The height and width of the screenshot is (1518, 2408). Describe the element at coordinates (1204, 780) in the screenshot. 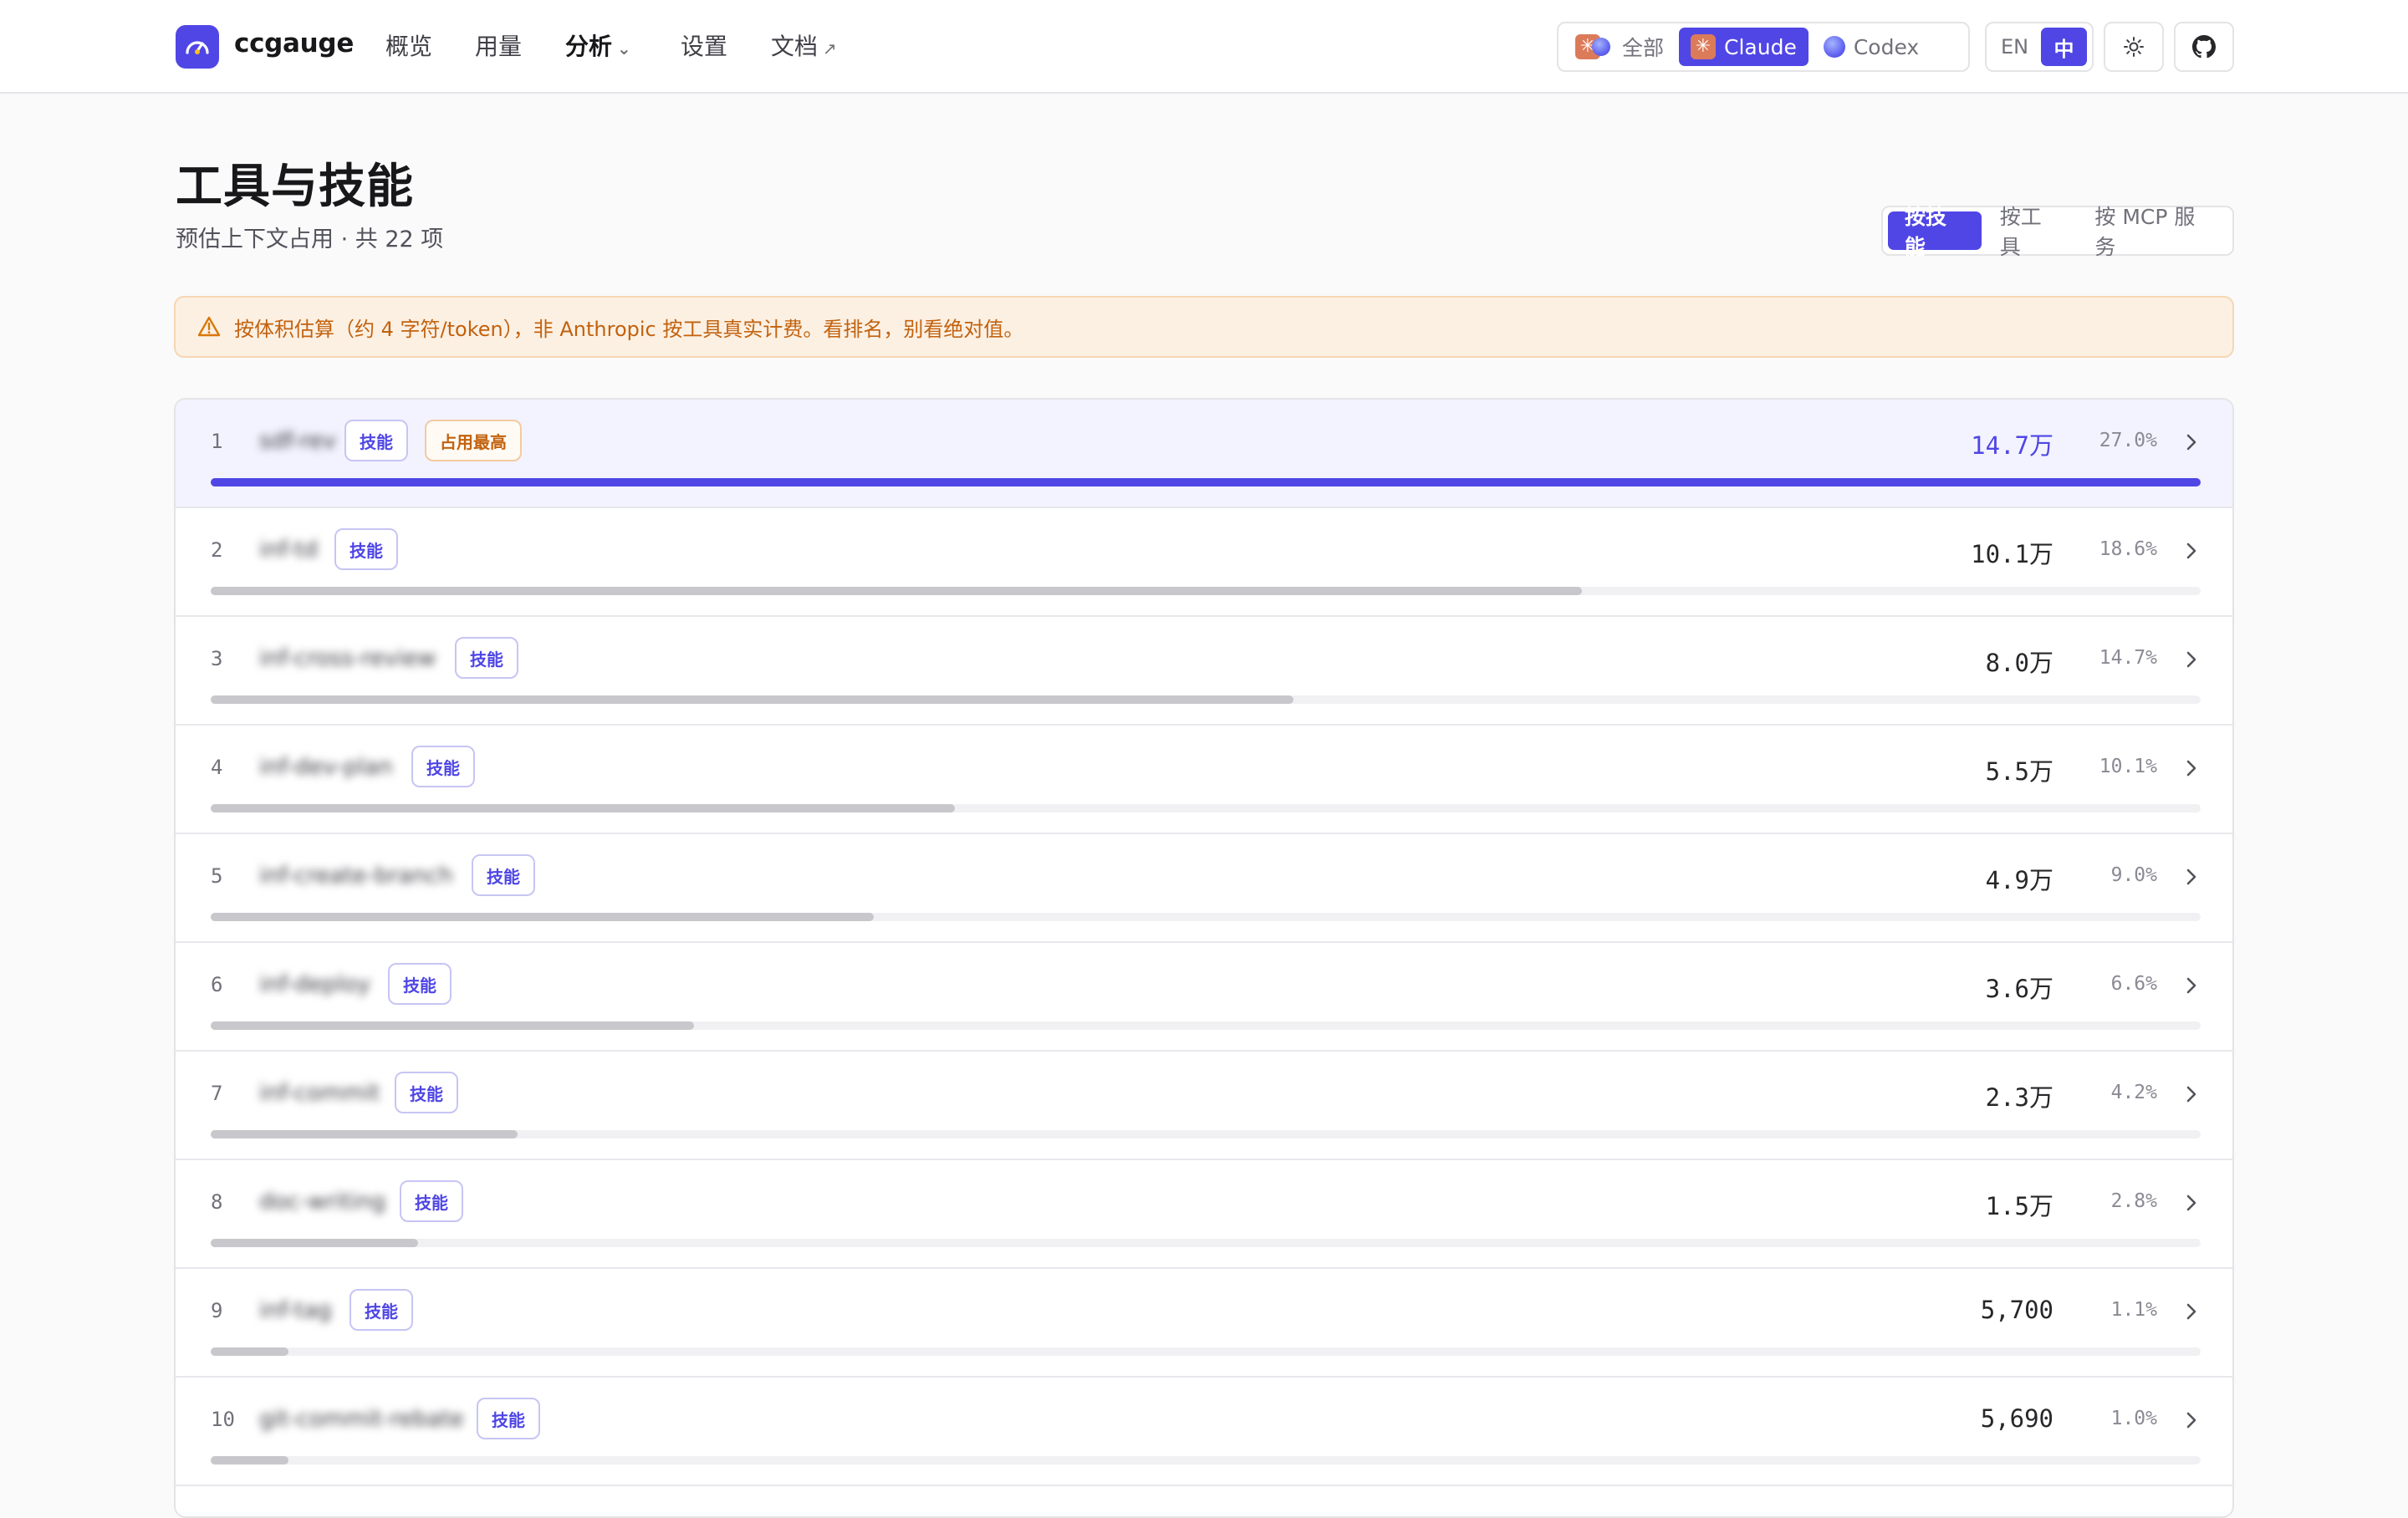

I see `list-item: 4 inf-dev-plan 技能 5.5万 10.1%` at that location.